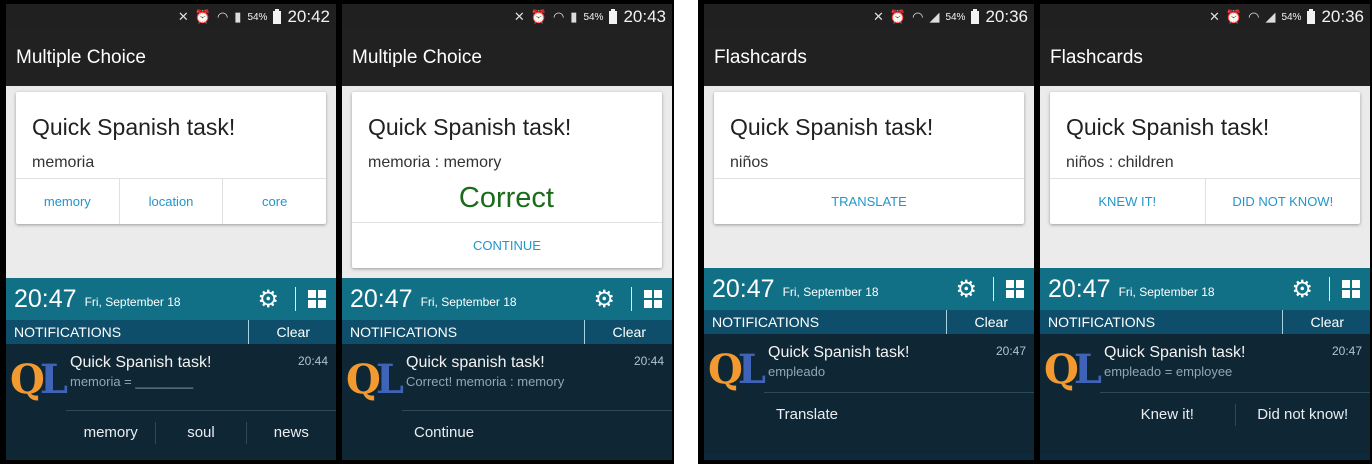 Image resolution: width=1372 pixels, height=464 pixels. I want to click on app-bar-title: Flashcards, so click(869, 58).